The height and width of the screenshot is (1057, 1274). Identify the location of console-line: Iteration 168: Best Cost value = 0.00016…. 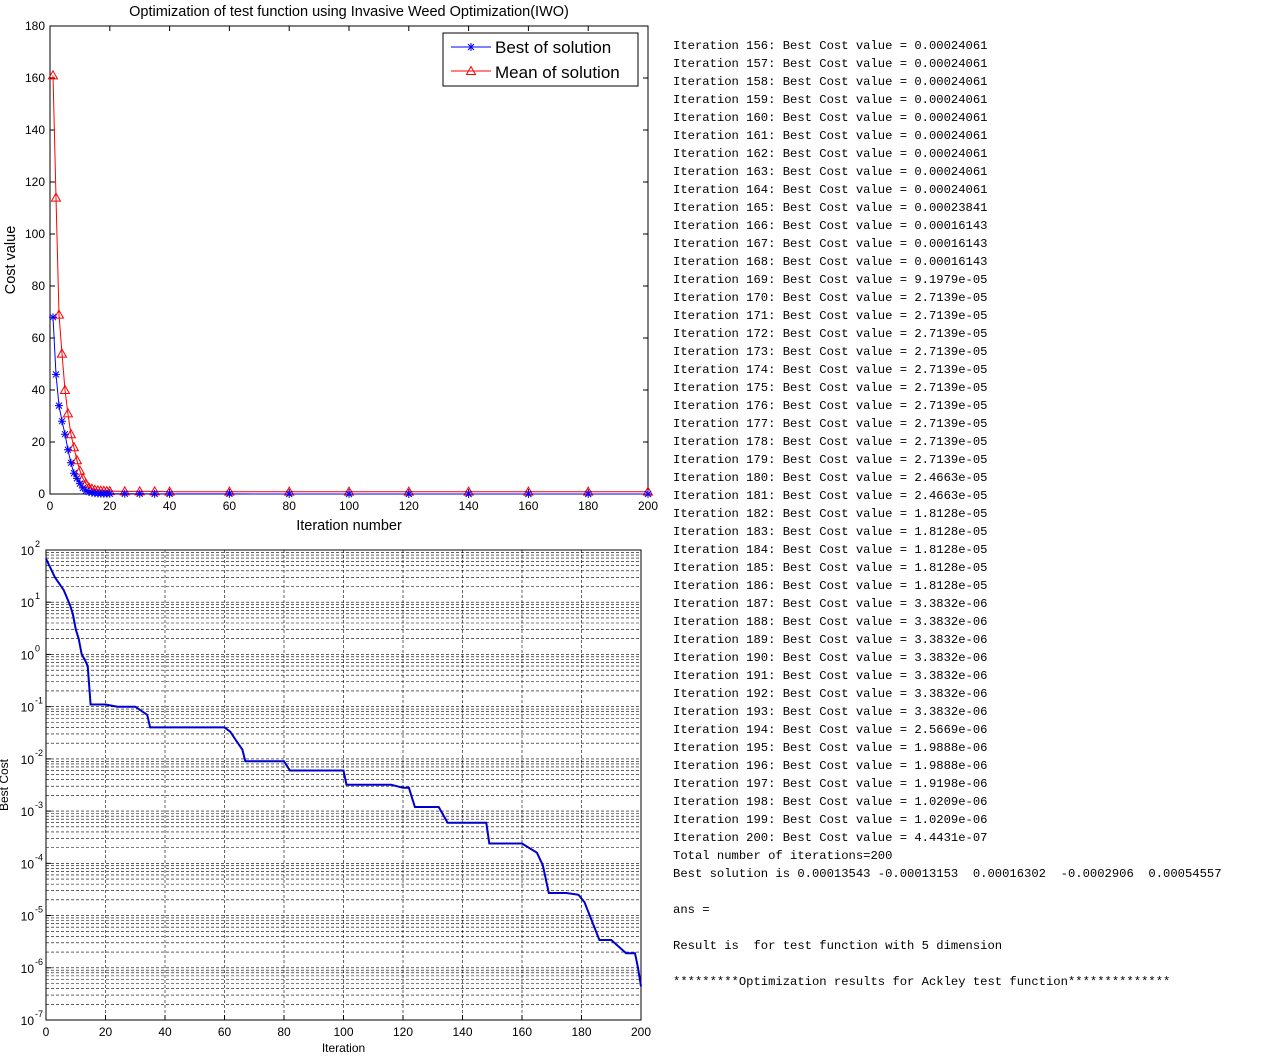
(830, 262).